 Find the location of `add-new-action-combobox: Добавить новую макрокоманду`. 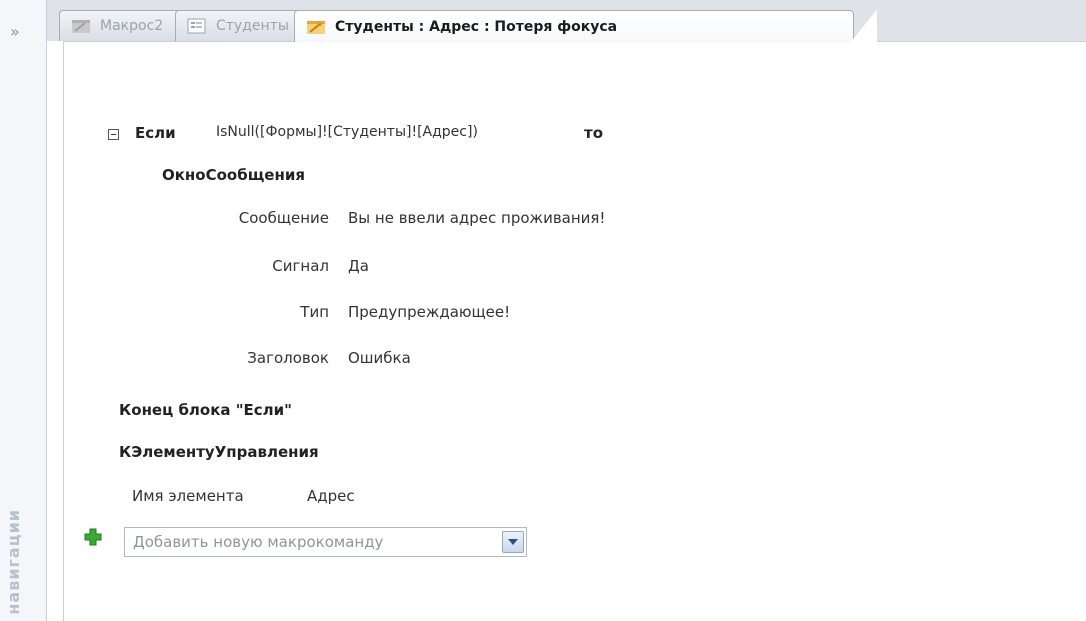

add-new-action-combobox: Добавить новую макрокоманду is located at coordinates (325, 542).